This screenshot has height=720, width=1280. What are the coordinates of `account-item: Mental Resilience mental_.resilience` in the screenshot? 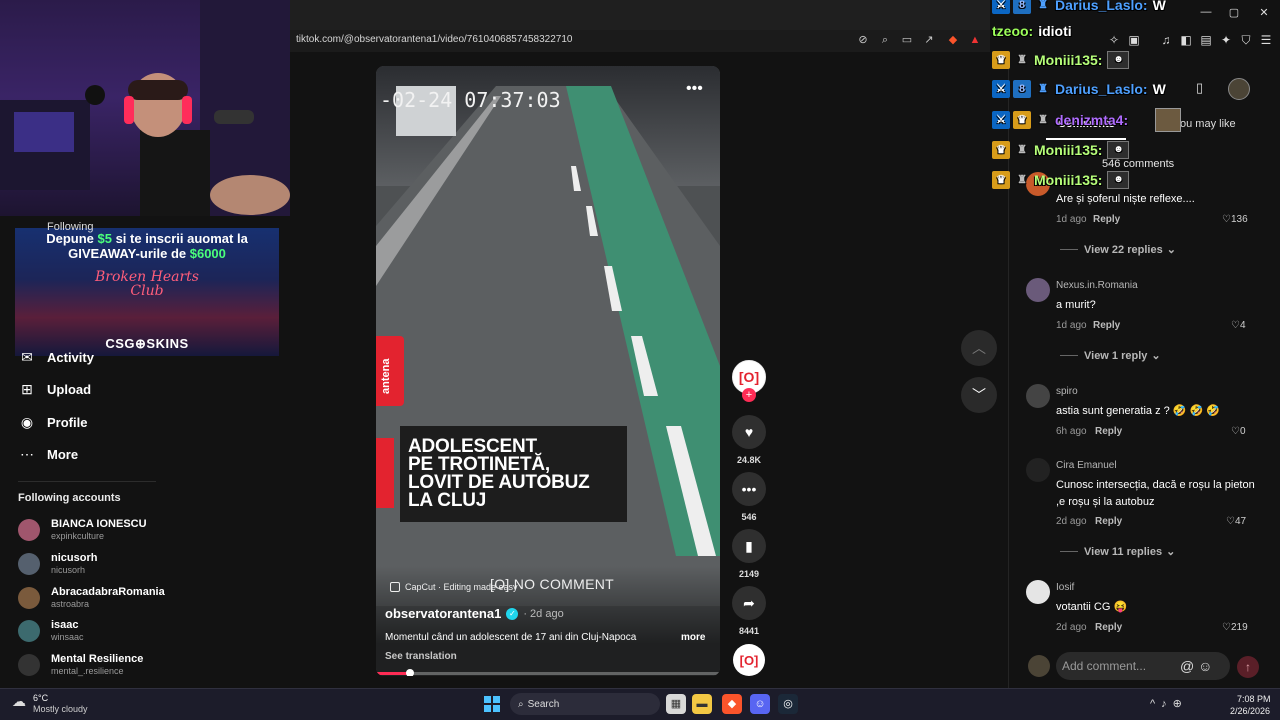 It's located at (80, 665).